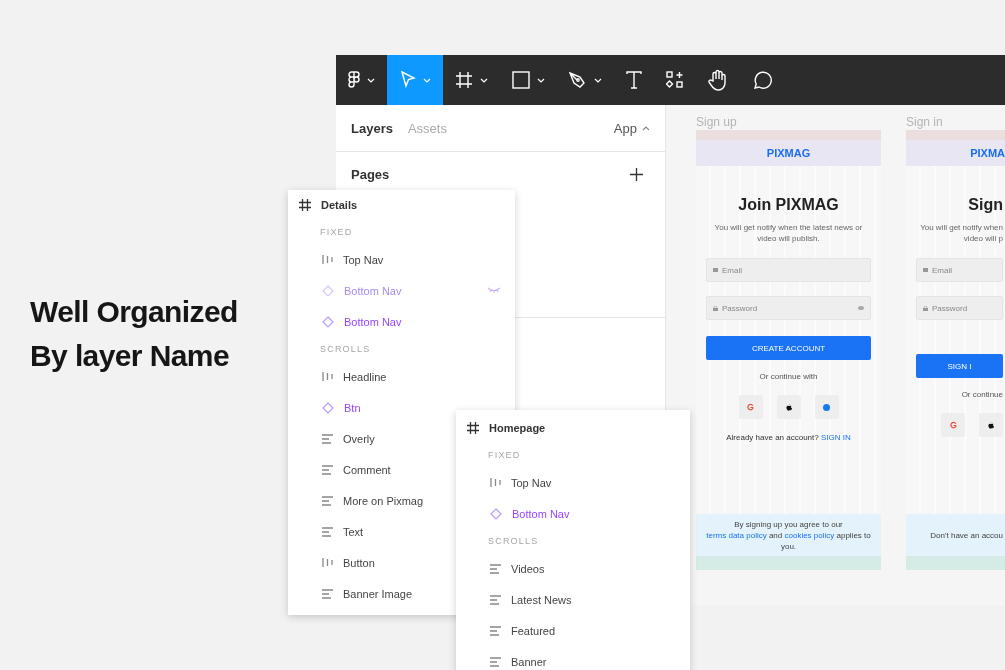 The height and width of the screenshot is (670, 1005). What do you see at coordinates (788, 227) in the screenshot?
I see `mockup-subtitle: You will get notify when the latest news or` at bounding box center [788, 227].